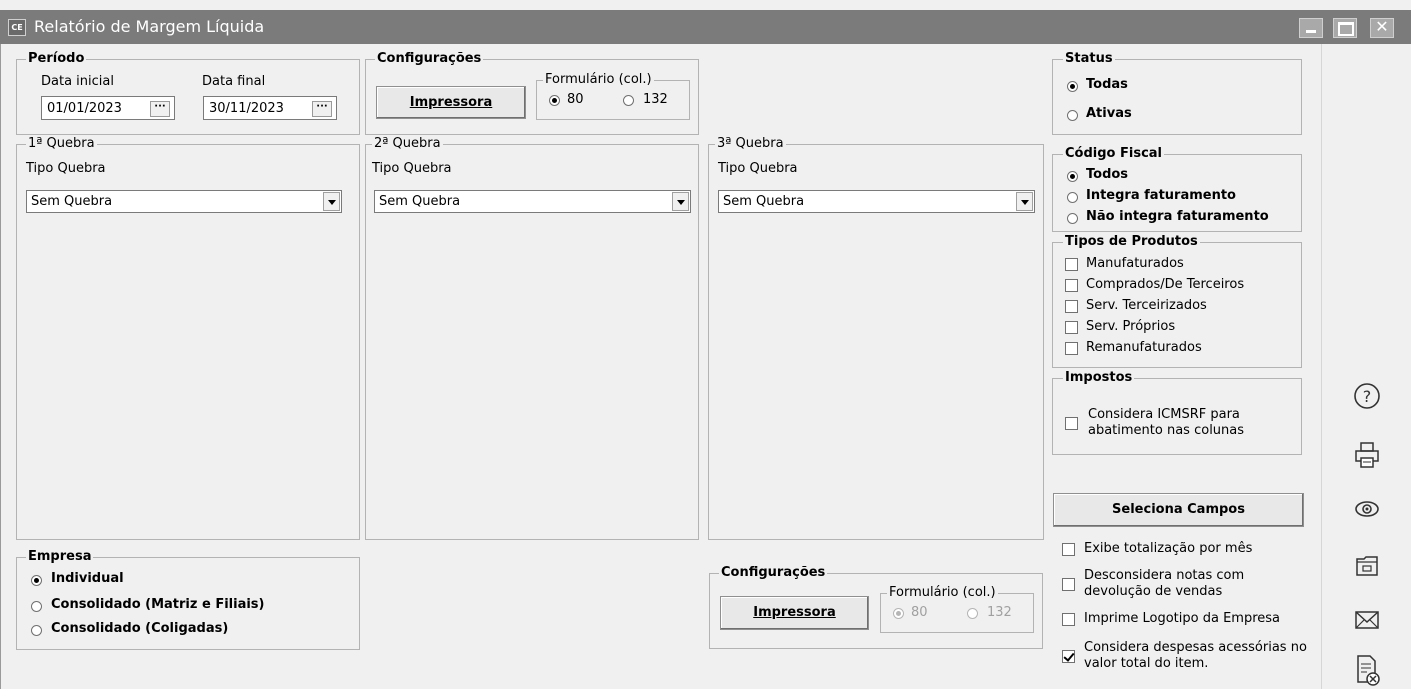  Describe the element at coordinates (420, 201) in the screenshot. I see `quebra2-value: Sem Quebra` at that location.